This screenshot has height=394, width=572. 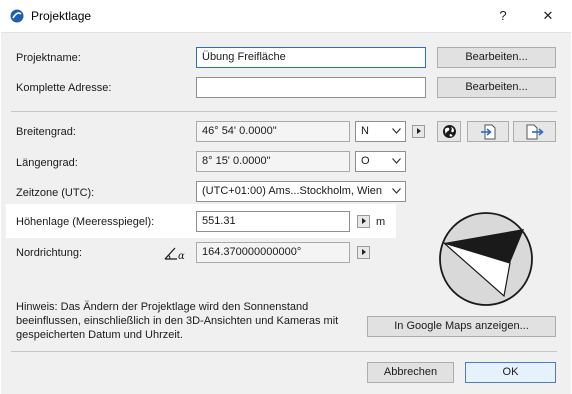 What do you see at coordinates (47, 163) in the screenshot?
I see `laengengrad-label: Längengrad:` at bounding box center [47, 163].